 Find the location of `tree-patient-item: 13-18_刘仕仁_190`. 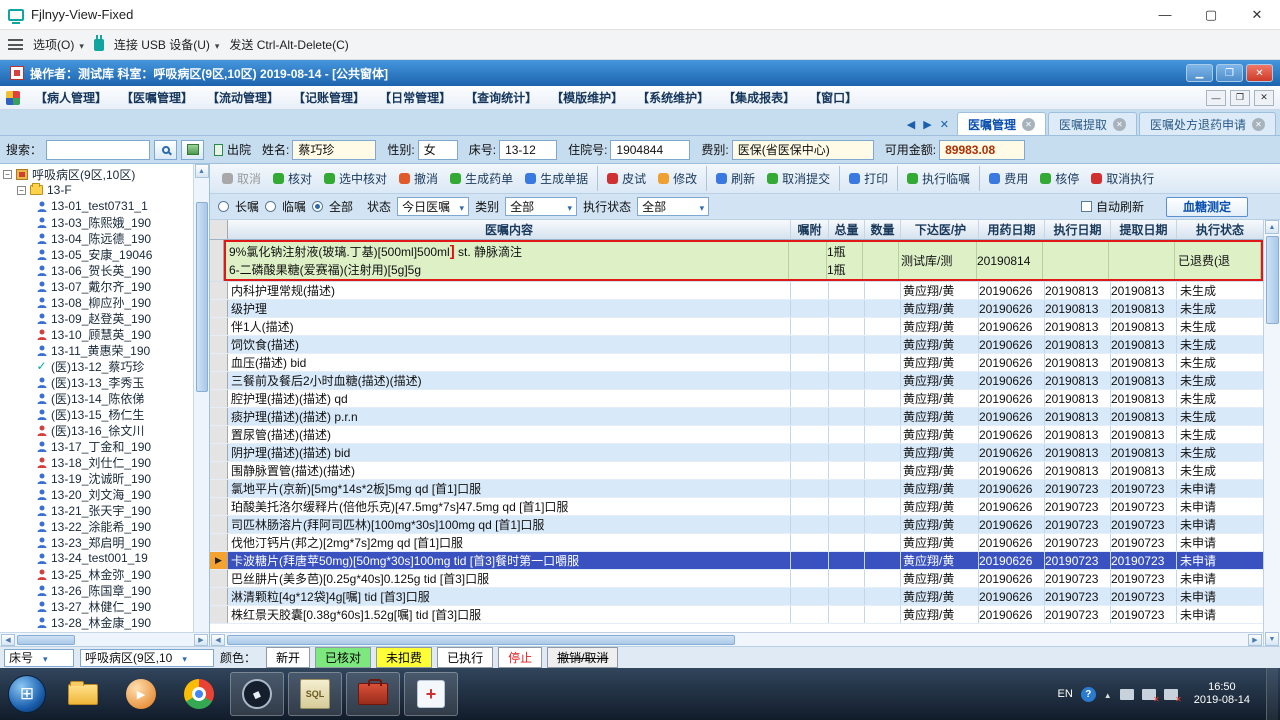

tree-patient-item: 13-18_刘仕仁_190 is located at coordinates (96, 462).